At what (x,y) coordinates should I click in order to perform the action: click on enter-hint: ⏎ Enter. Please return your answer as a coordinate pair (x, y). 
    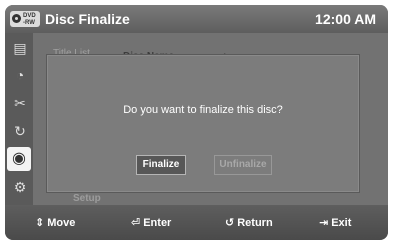
    Looking at the image, I should click on (151, 222).